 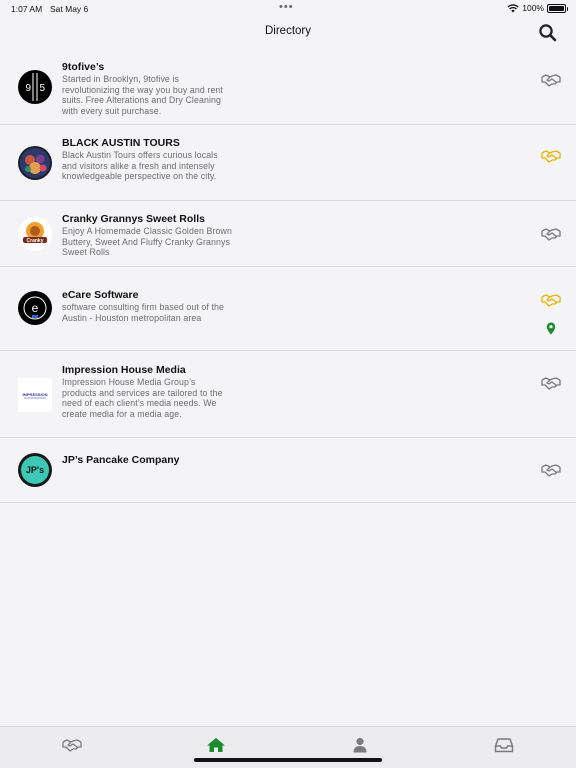 I want to click on business-logo, so click(x=35, y=163).